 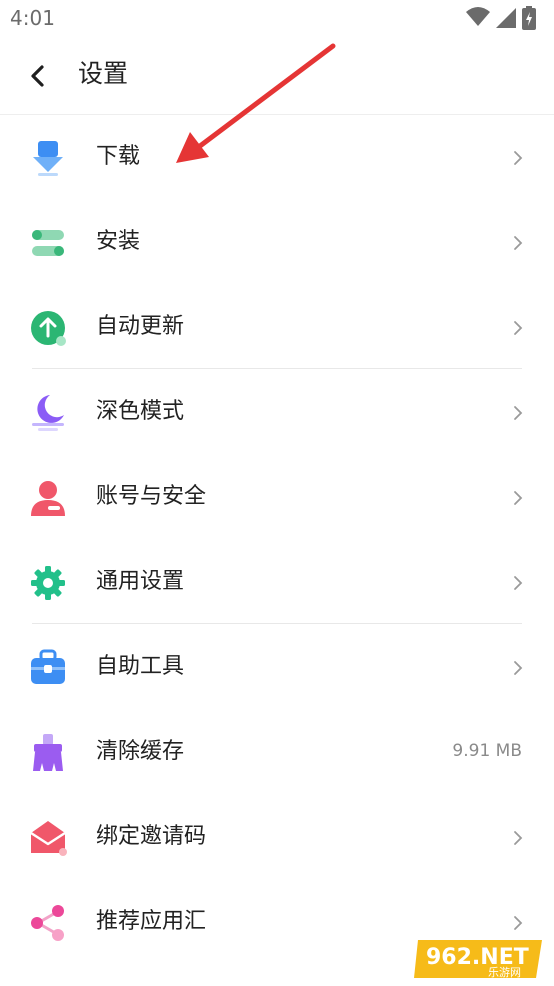 I want to click on settings-item-auto-update: 自动更新, so click(x=277, y=327).